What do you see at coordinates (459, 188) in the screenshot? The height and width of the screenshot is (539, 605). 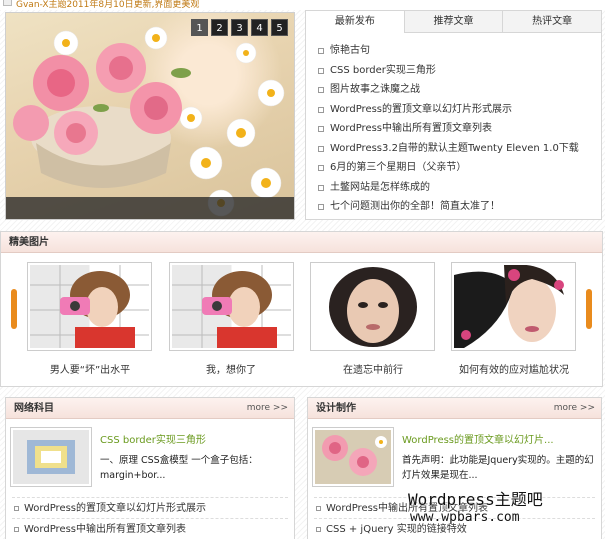 I see `list-item: 土鳖网站是怎样练成的` at bounding box center [459, 188].